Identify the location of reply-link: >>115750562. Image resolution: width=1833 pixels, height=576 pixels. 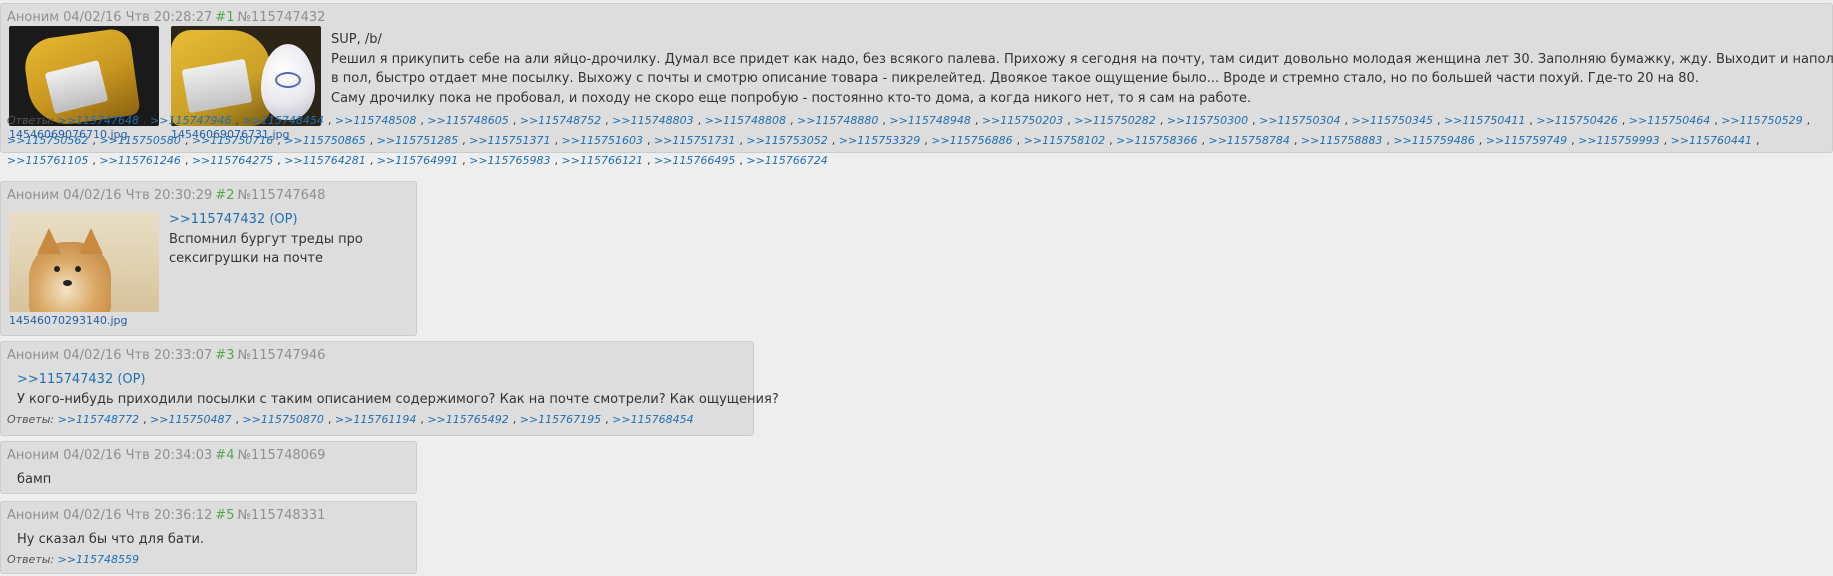
(47, 140).